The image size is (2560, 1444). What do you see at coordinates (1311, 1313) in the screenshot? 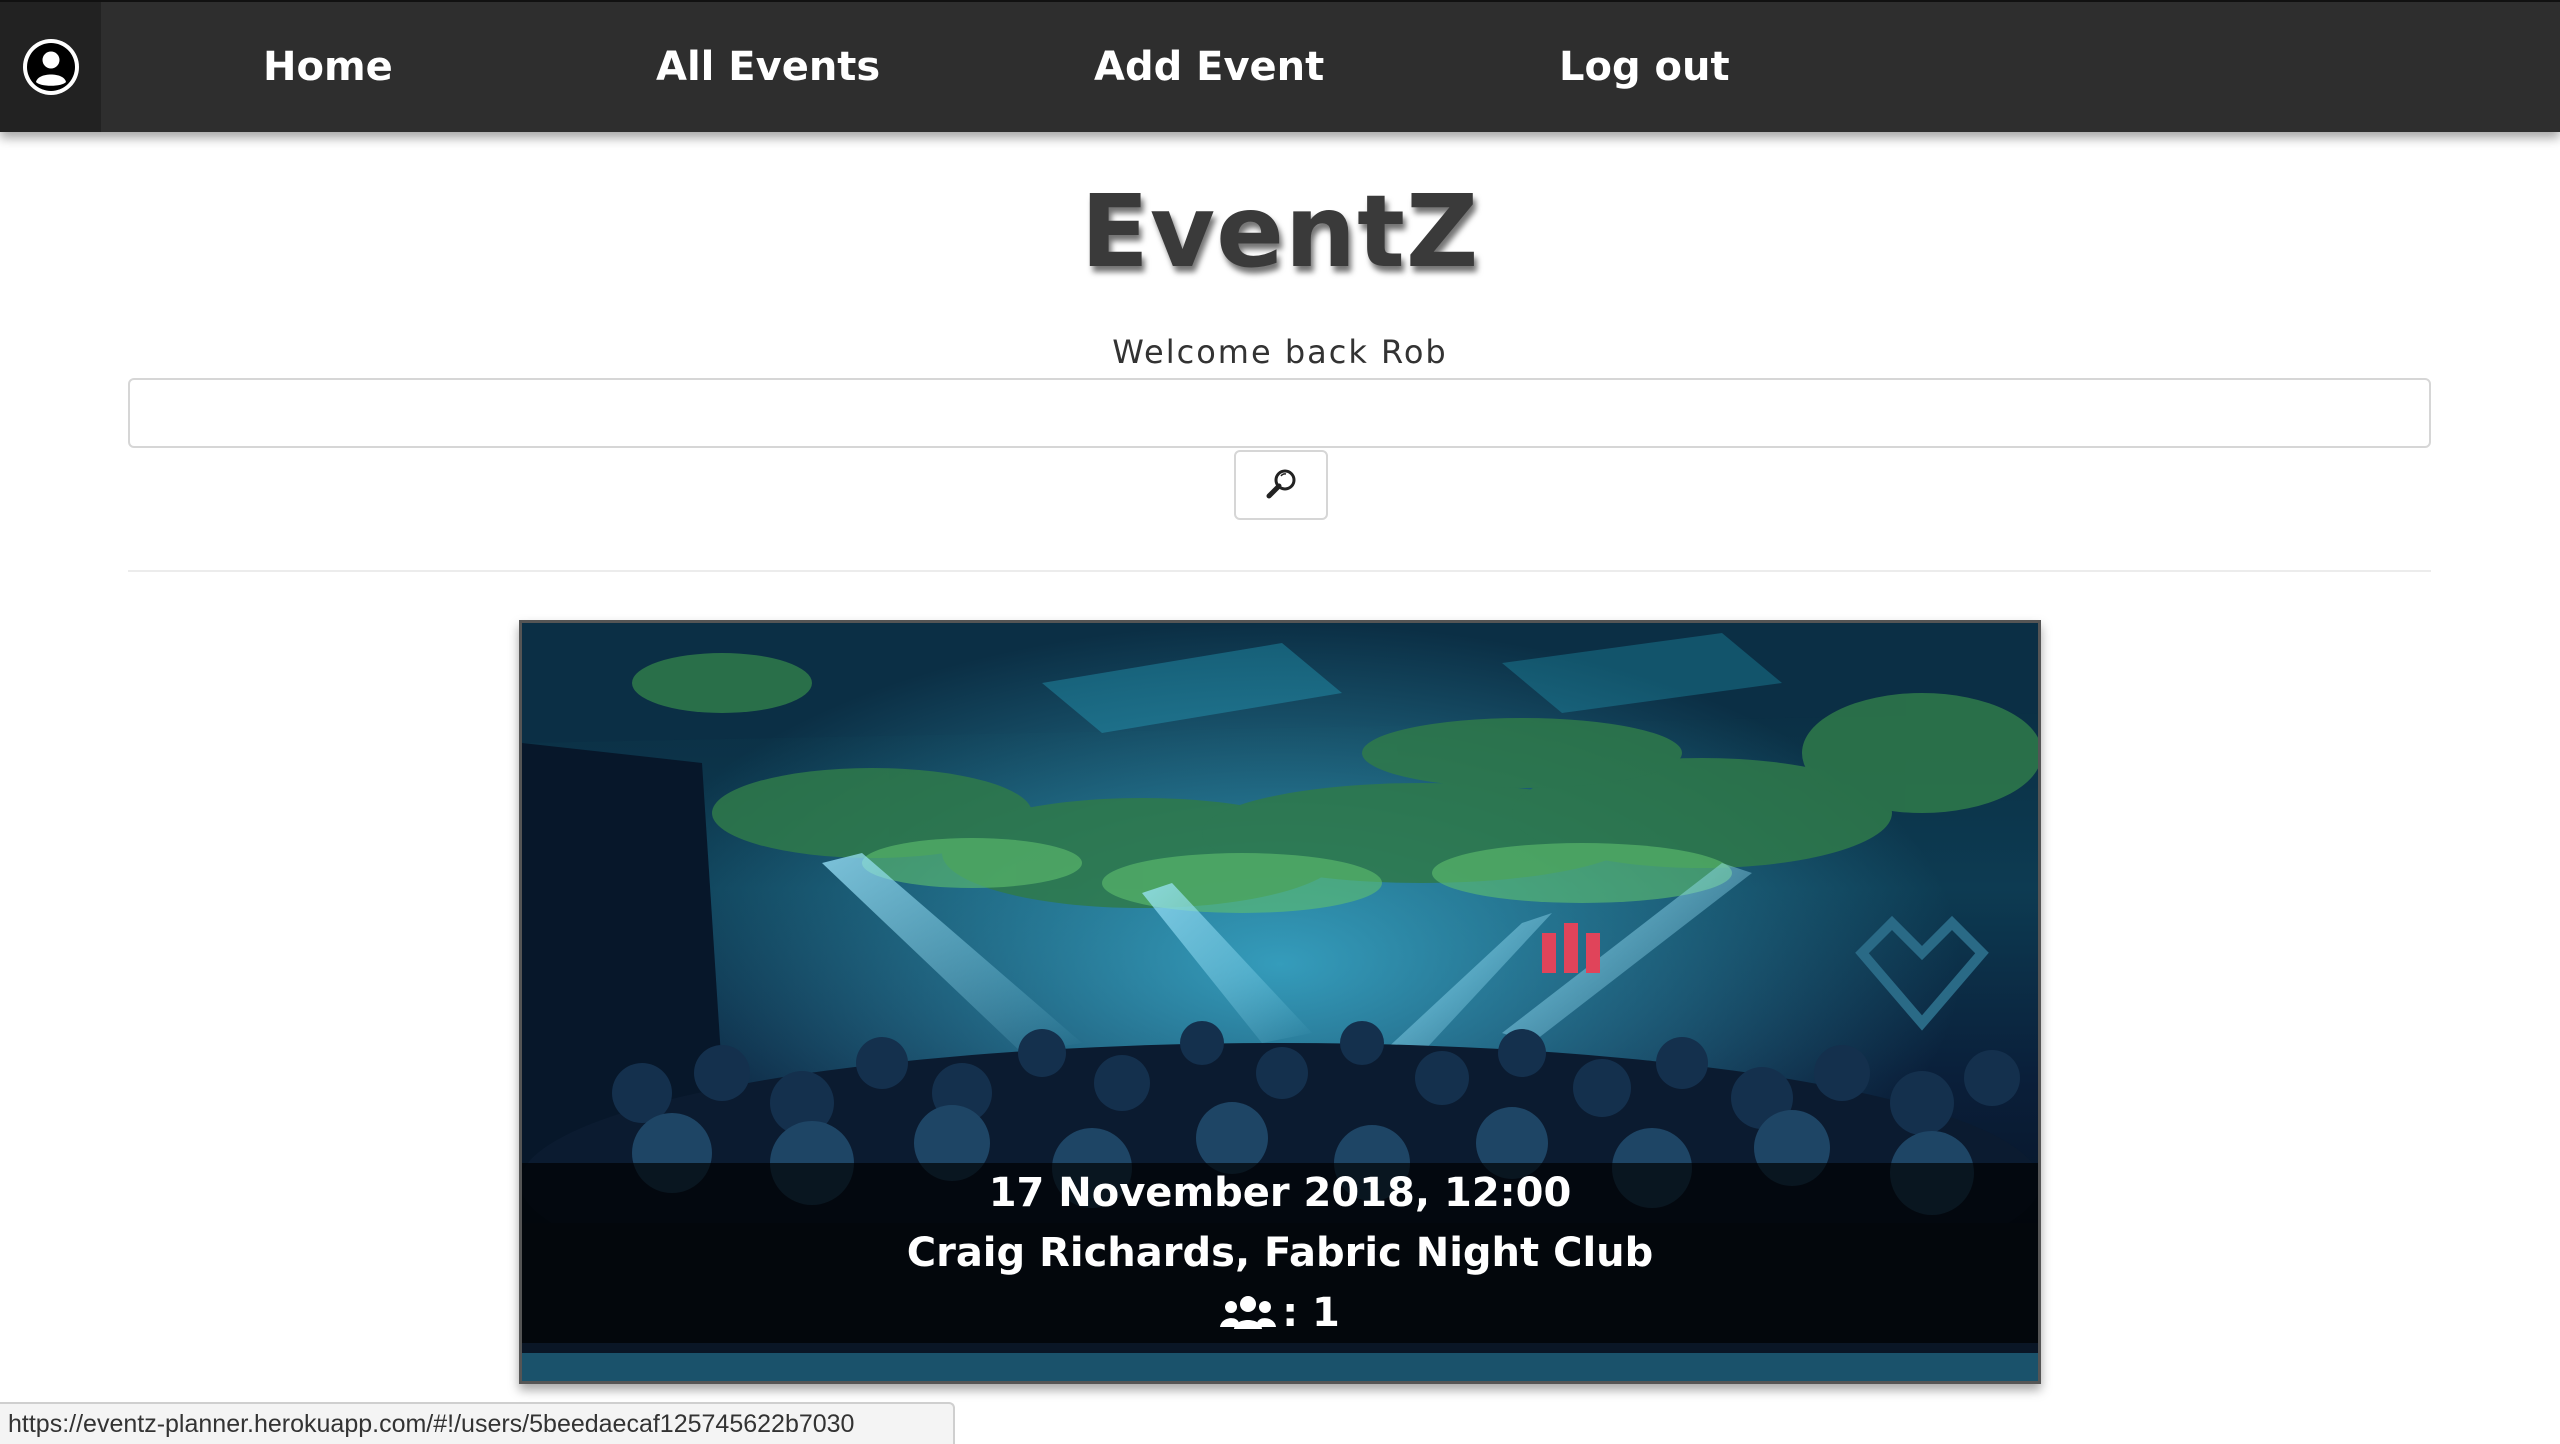
I see `attendee-count: : 1` at bounding box center [1311, 1313].